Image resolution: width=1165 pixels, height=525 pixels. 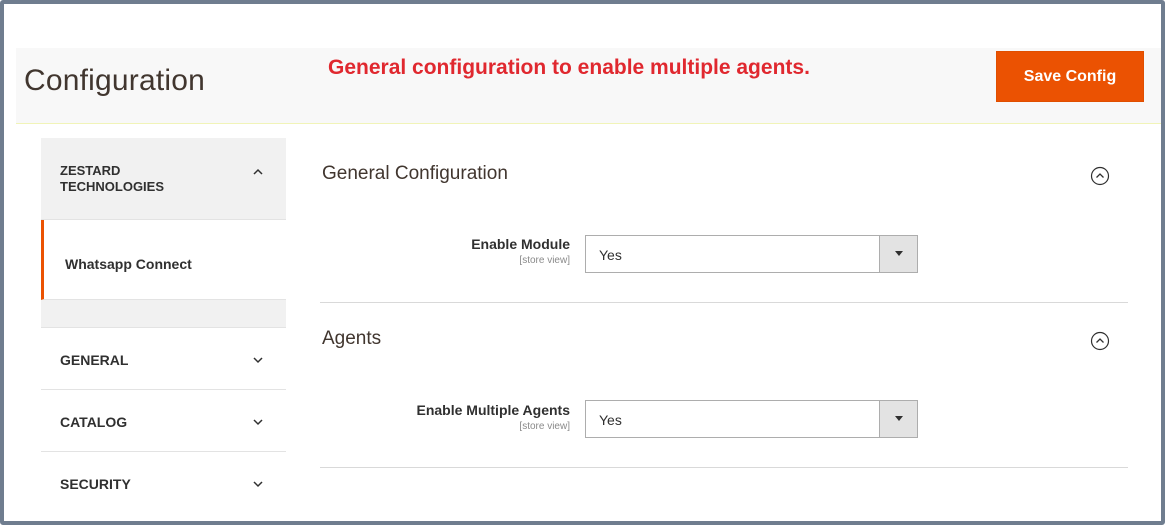 What do you see at coordinates (493, 410) in the screenshot?
I see `enable-multiple-agents-label: Enable Multiple Agents` at bounding box center [493, 410].